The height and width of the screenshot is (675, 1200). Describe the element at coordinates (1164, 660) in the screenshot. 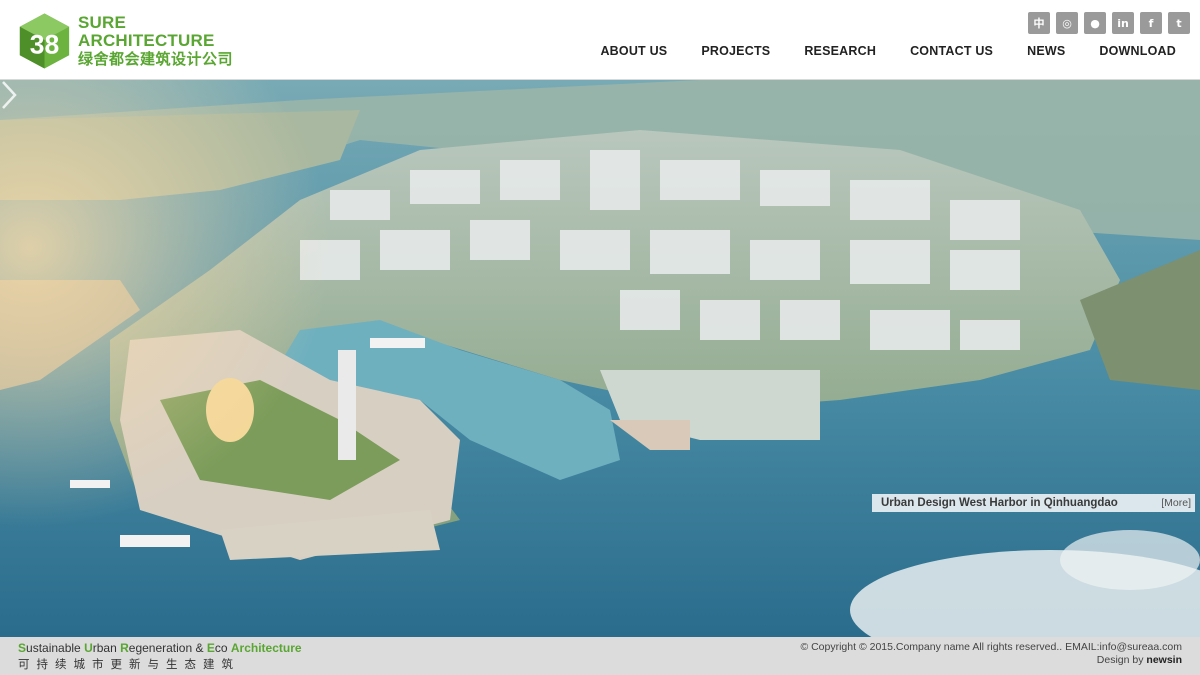

I see `design-by-link: newsin` at that location.